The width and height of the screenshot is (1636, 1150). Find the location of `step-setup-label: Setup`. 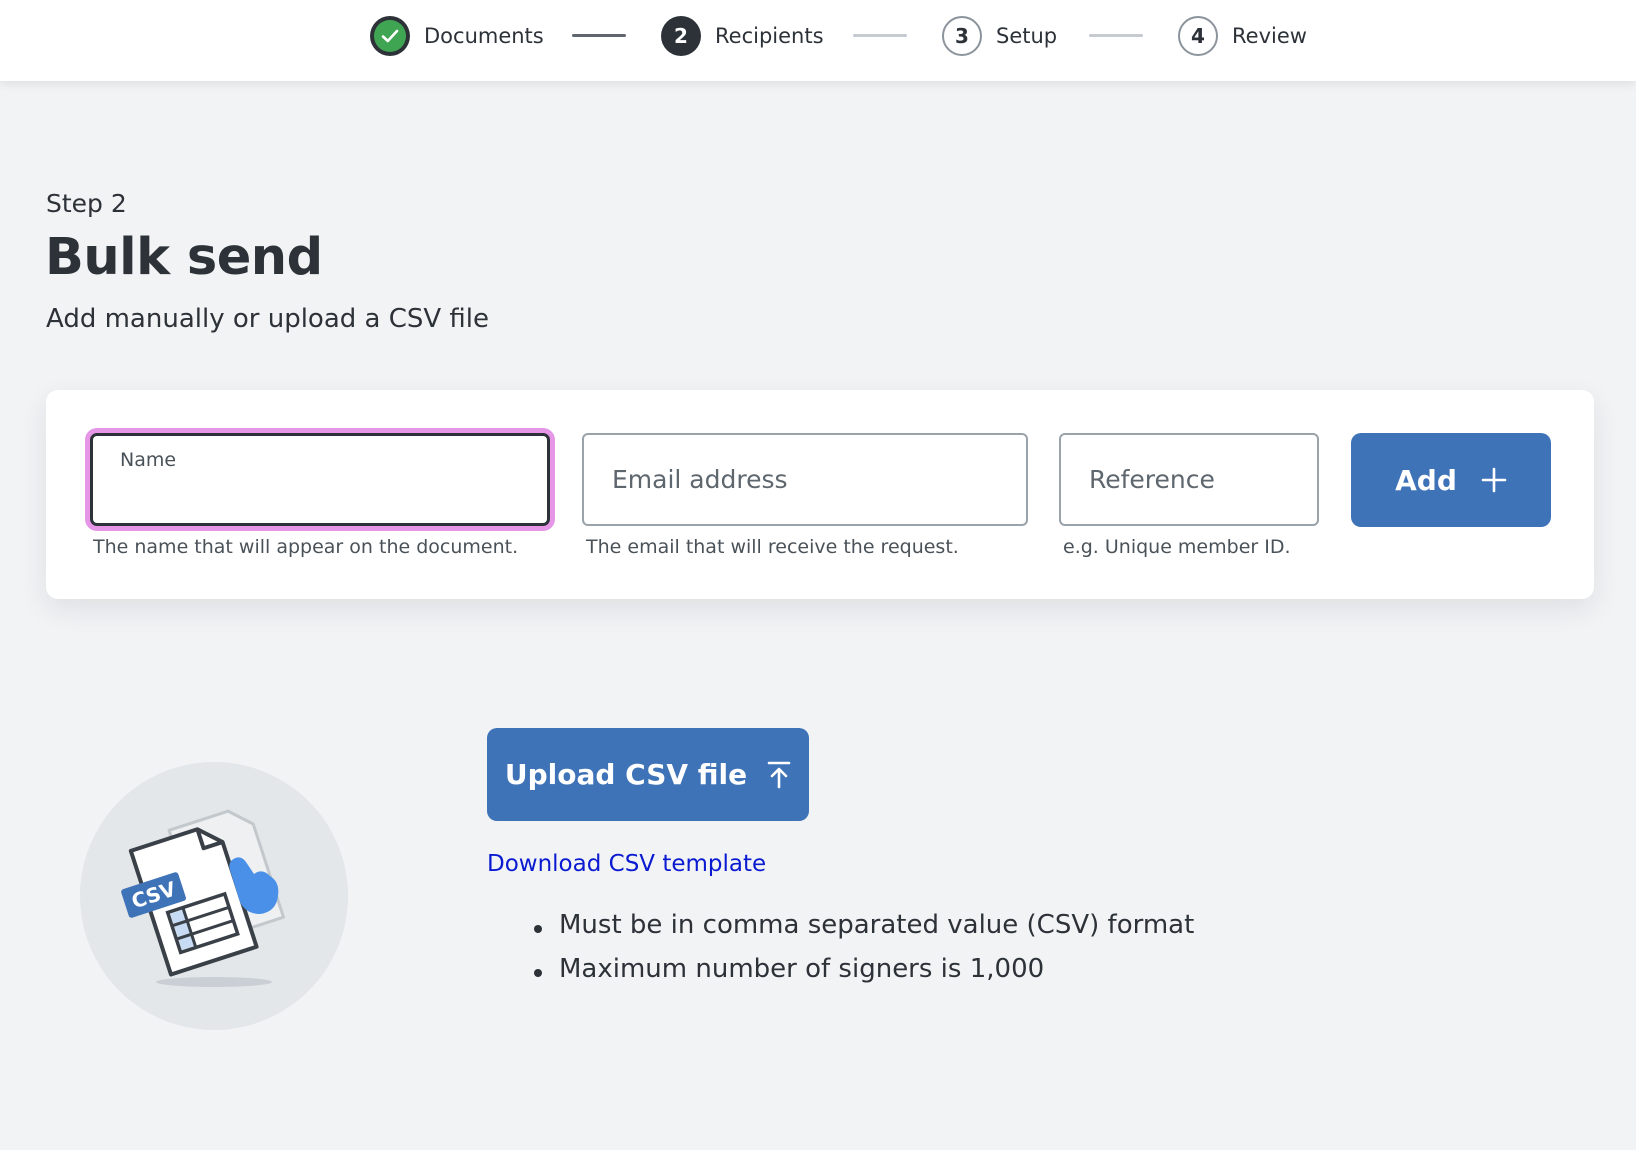

step-setup-label: Setup is located at coordinates (1027, 36).